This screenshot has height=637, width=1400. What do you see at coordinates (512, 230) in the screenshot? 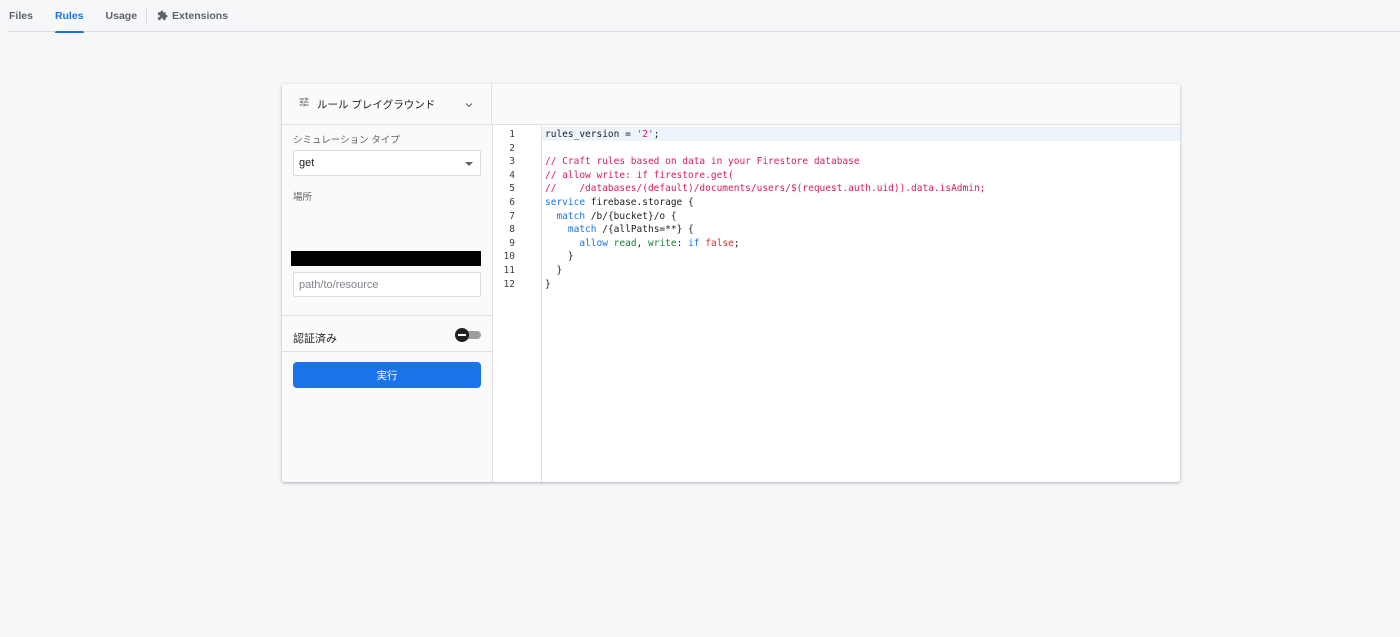
I see `line-number: 8` at bounding box center [512, 230].